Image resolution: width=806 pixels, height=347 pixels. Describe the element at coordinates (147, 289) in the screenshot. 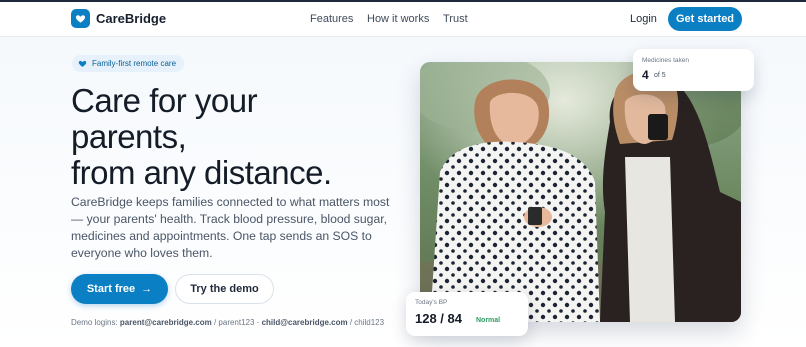

I see `arrow-right-icon: →` at that location.